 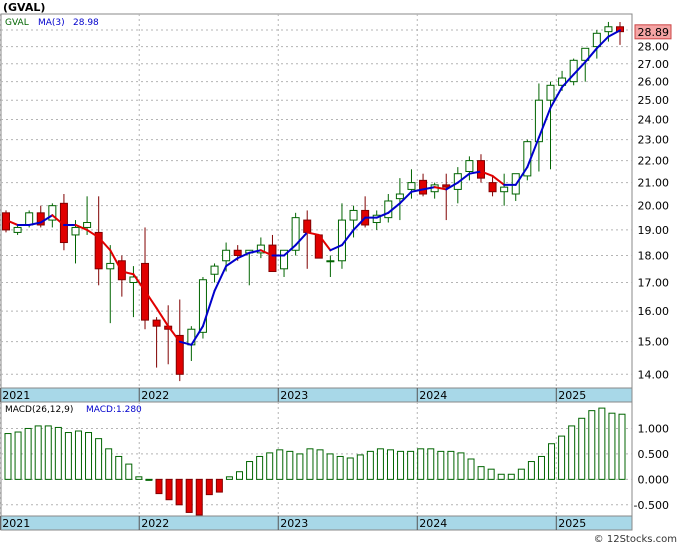 I want to click on legend-ma-label: MA(3), so click(x=51, y=23).